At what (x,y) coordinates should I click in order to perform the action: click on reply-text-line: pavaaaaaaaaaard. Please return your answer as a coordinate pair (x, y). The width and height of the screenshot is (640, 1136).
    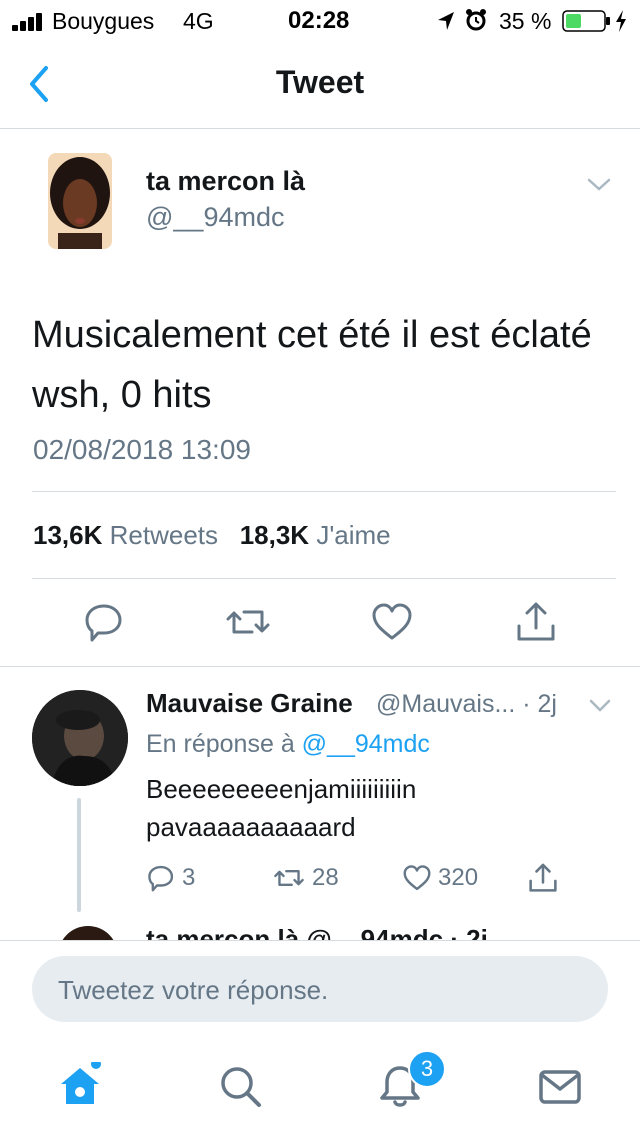
    Looking at the image, I should click on (251, 827).